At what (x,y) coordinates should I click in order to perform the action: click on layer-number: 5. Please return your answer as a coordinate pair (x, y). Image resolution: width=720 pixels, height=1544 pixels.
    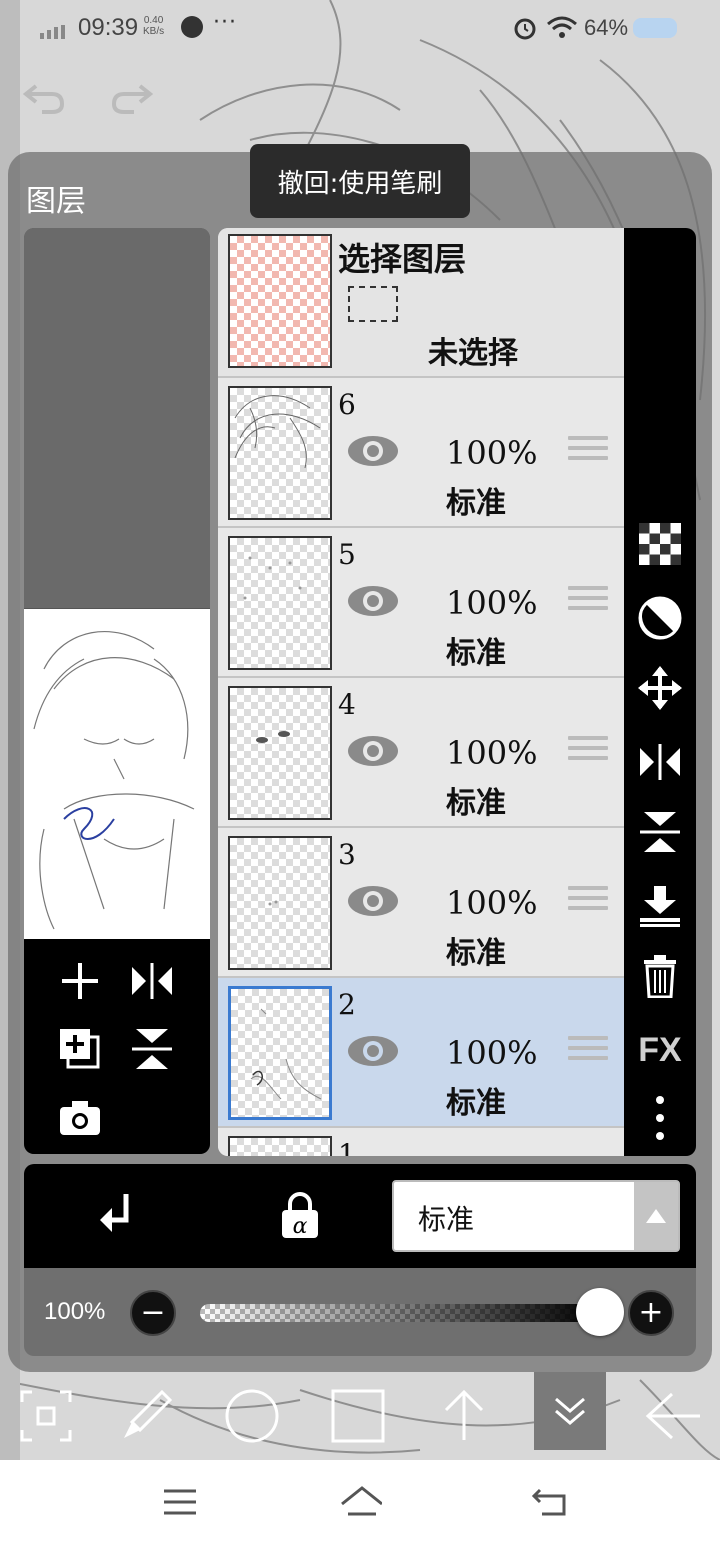
    Looking at the image, I should click on (347, 554).